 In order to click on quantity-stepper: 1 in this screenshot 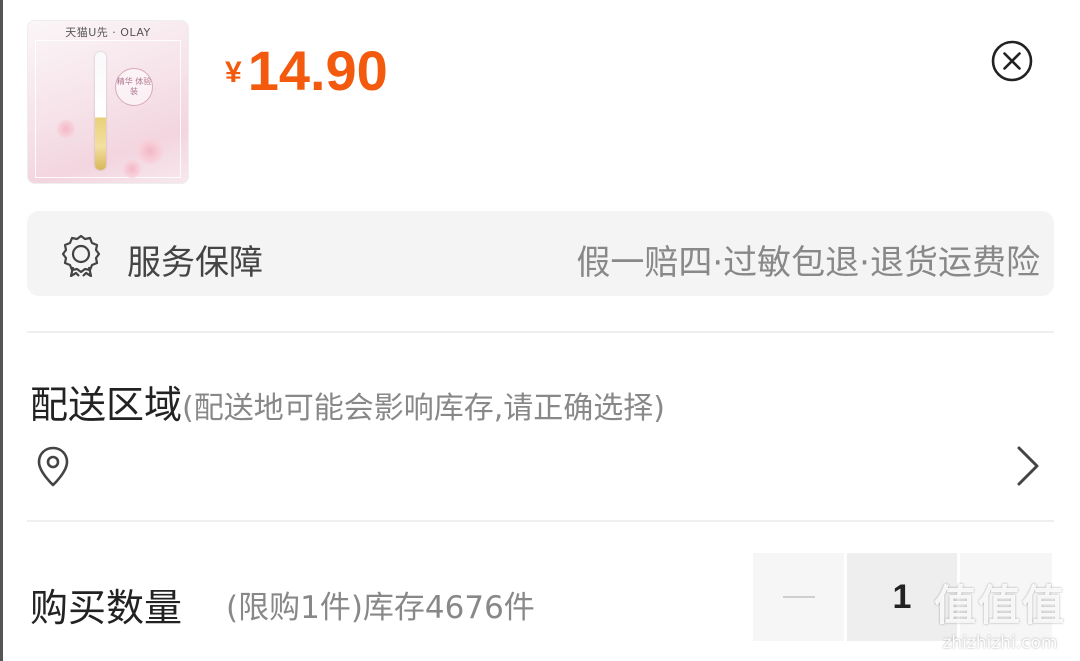, I will do `click(902, 597)`.